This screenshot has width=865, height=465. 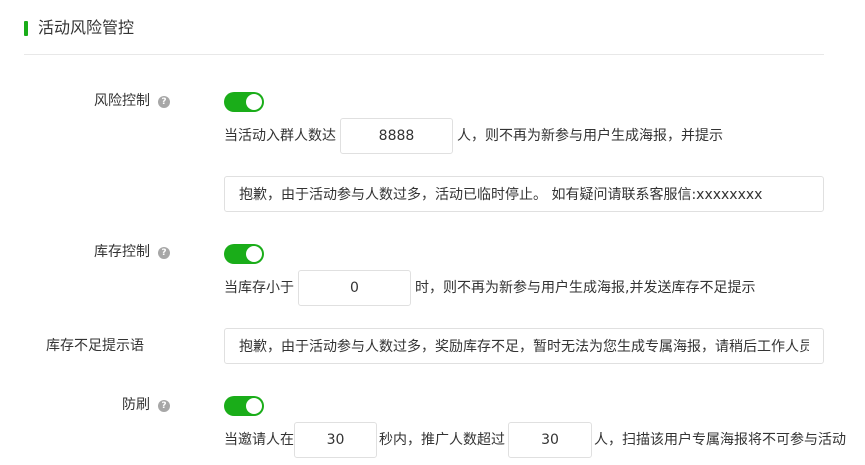 What do you see at coordinates (26, 28) in the screenshot?
I see `section-accent-bar` at bounding box center [26, 28].